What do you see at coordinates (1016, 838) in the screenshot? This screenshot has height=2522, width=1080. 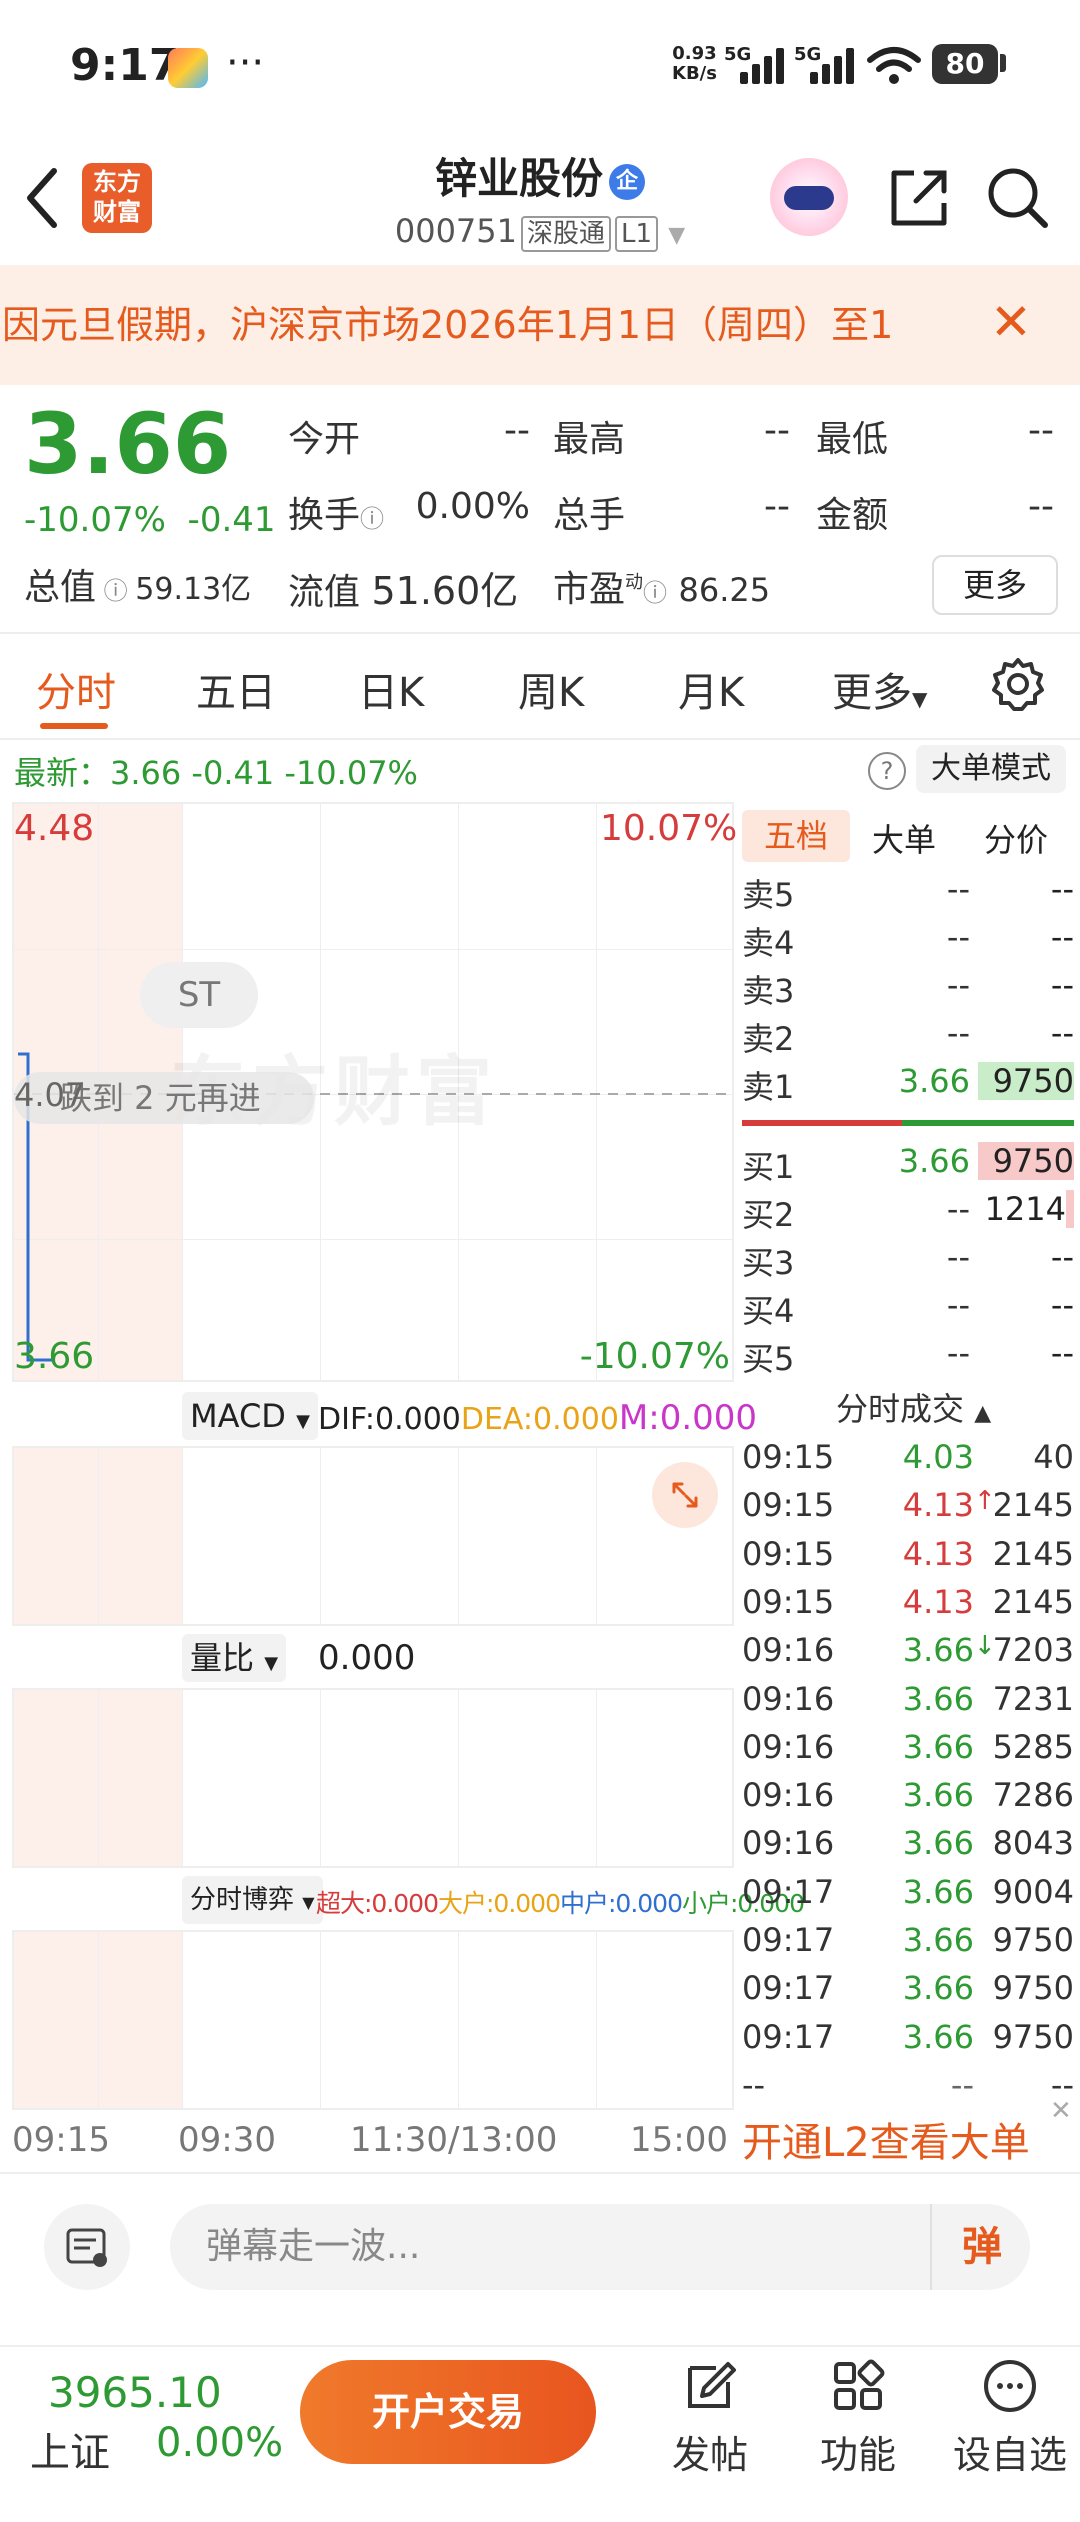 I see `tab-price-dist: 分价` at bounding box center [1016, 838].